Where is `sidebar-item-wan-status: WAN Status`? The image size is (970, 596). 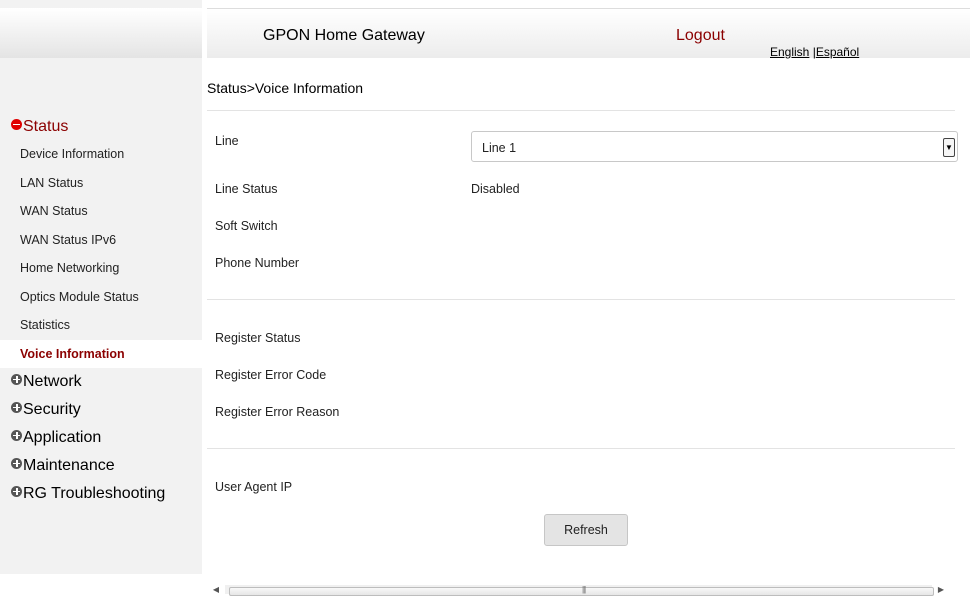
sidebar-item-wan-status: WAN Status is located at coordinates (101, 211).